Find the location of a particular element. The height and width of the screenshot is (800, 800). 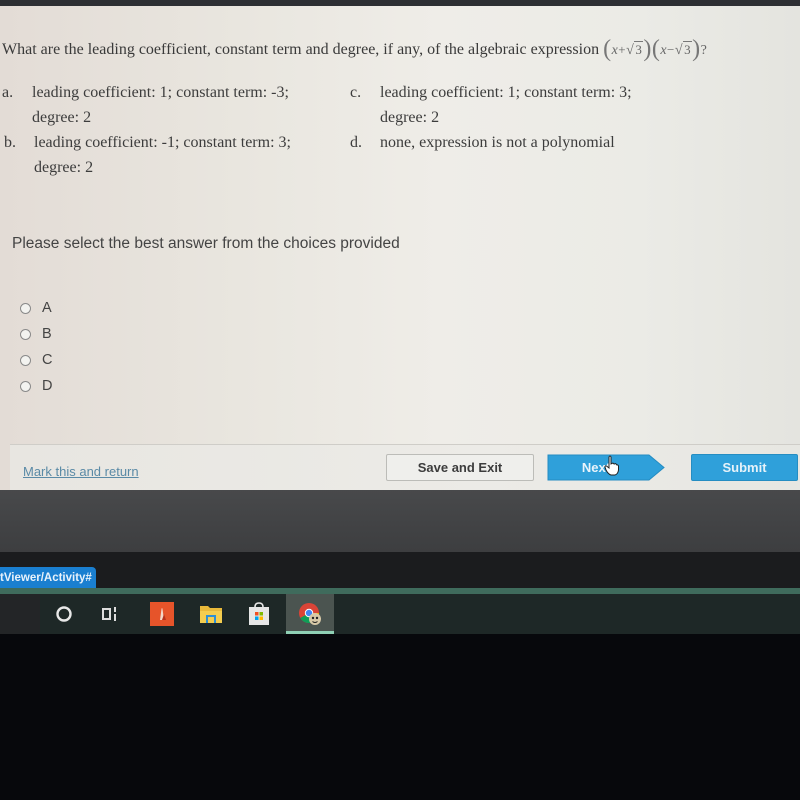

task-view-icon is located at coordinates (109, 614).